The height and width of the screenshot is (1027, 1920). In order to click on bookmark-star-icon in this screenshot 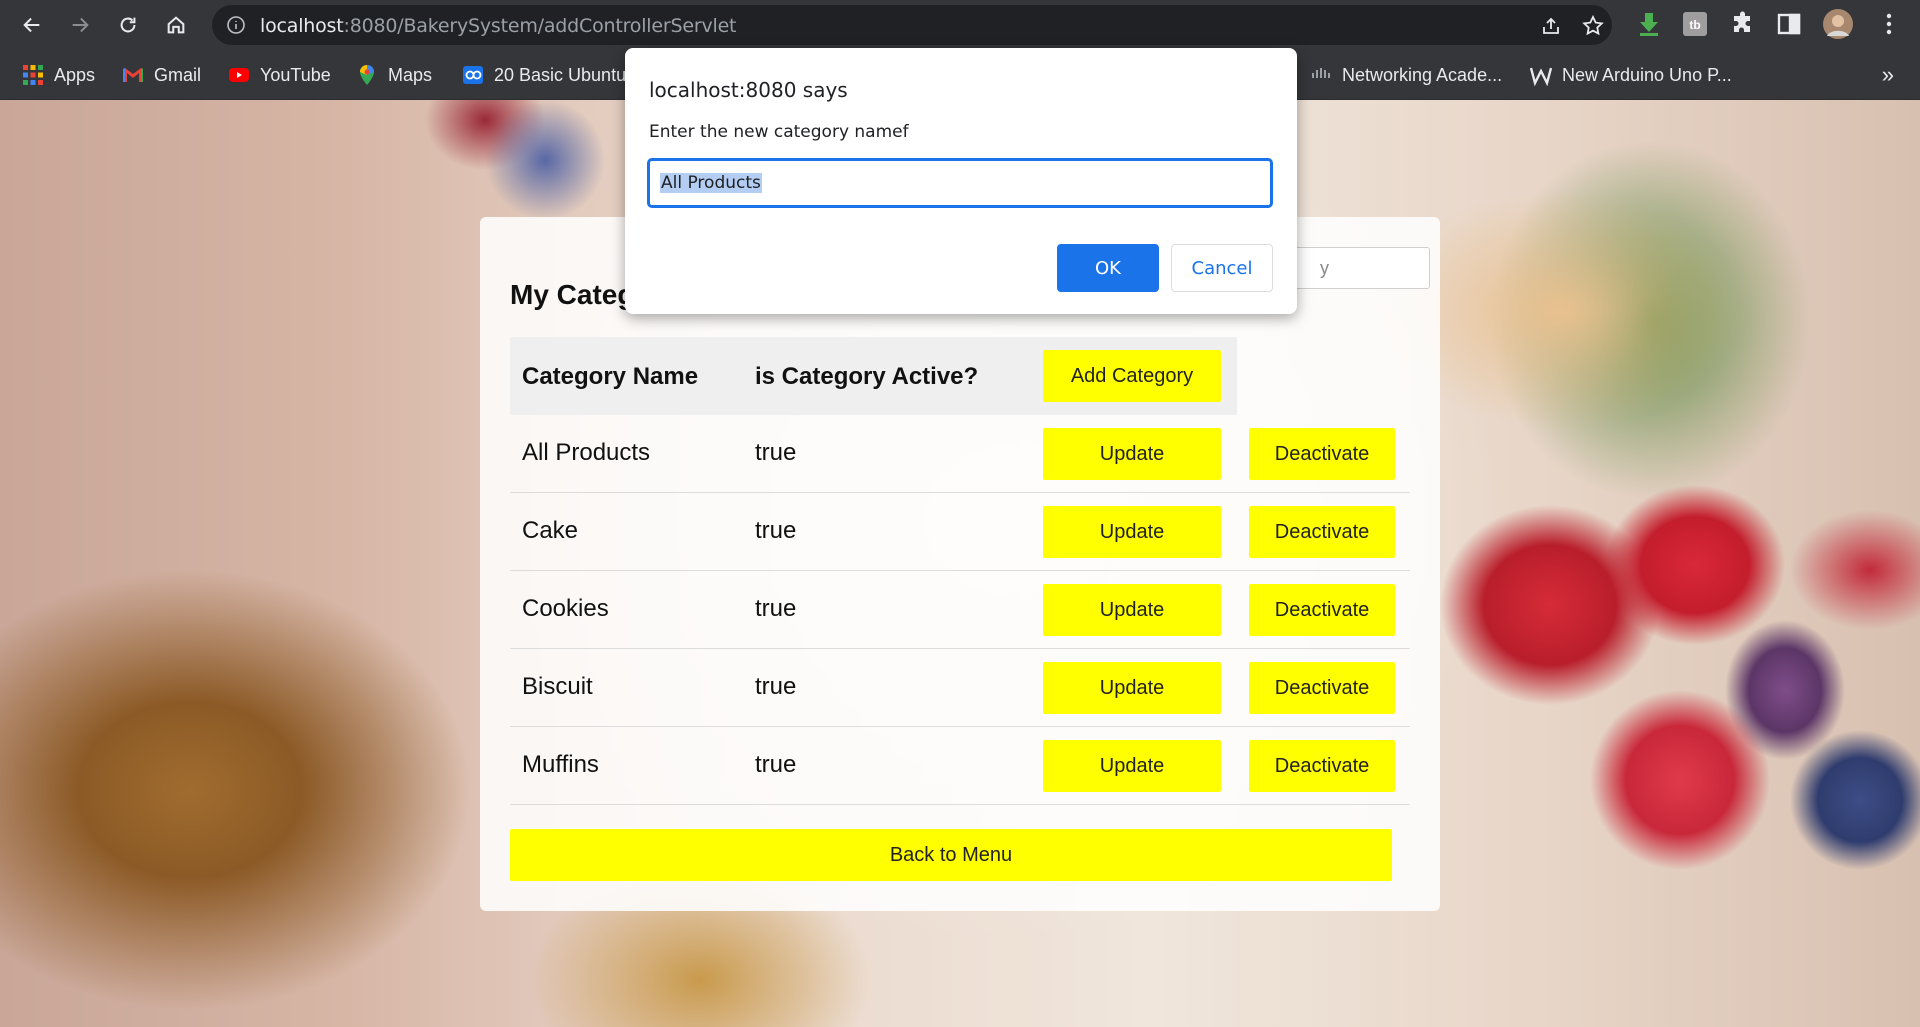, I will do `click(1593, 25)`.